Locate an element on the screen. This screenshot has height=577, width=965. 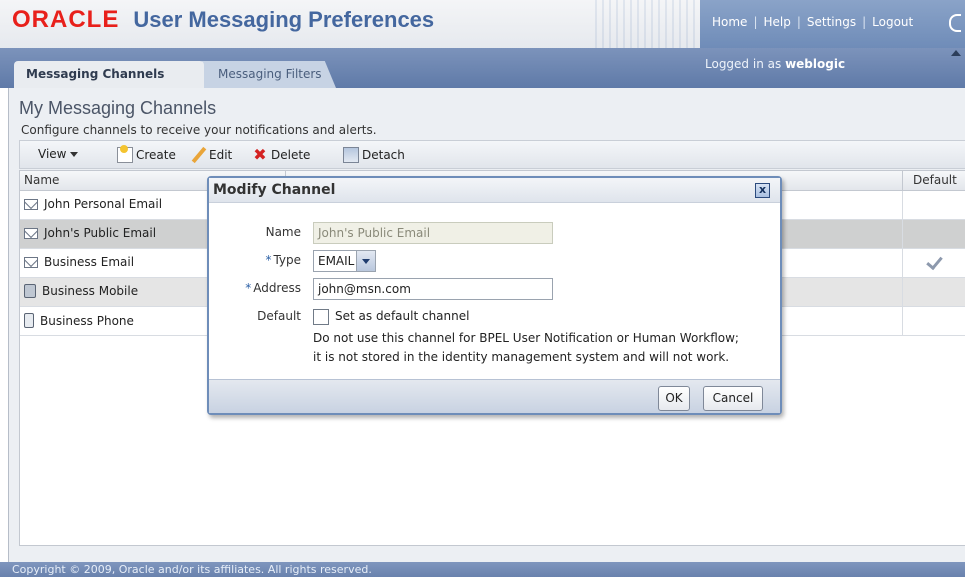
brand: ORACLE User Messaging Preferences is located at coordinates (223, 20).